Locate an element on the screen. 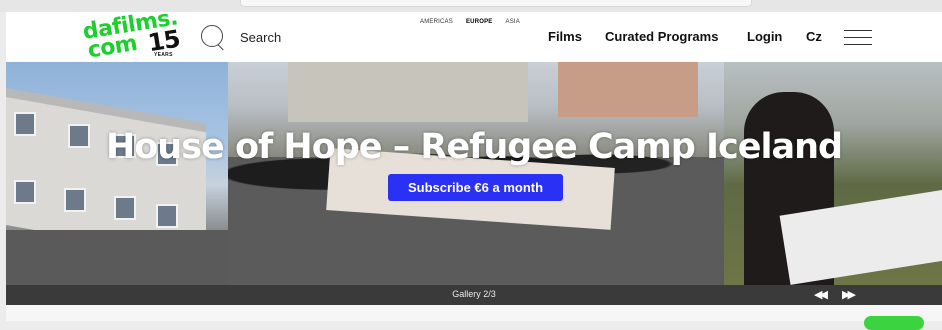 Image resolution: width=942 pixels, height=330 pixels. logo-anniversary-word: YEARS is located at coordinates (163, 55).